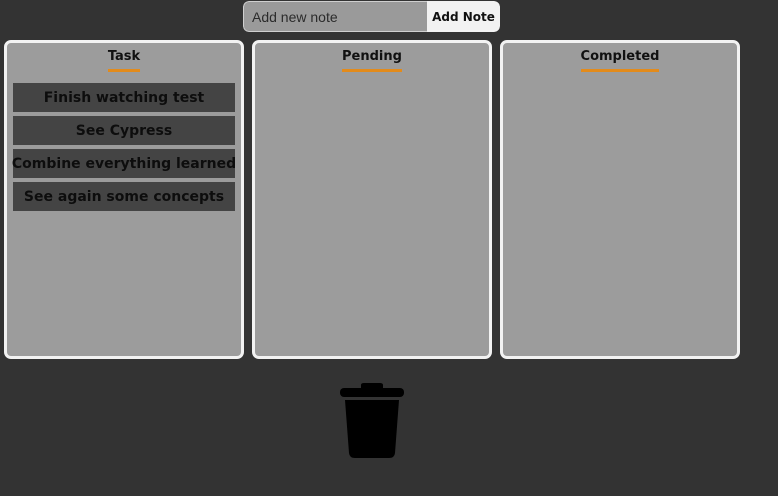  Describe the element at coordinates (463, 16) in the screenshot. I see `add-note-button: Add Note` at that location.